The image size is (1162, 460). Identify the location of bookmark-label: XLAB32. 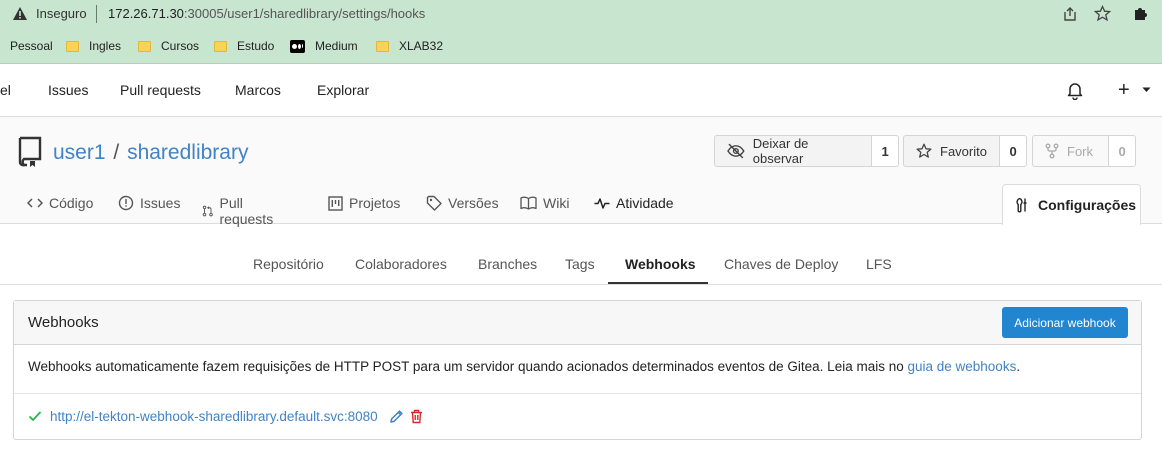
(421, 46).